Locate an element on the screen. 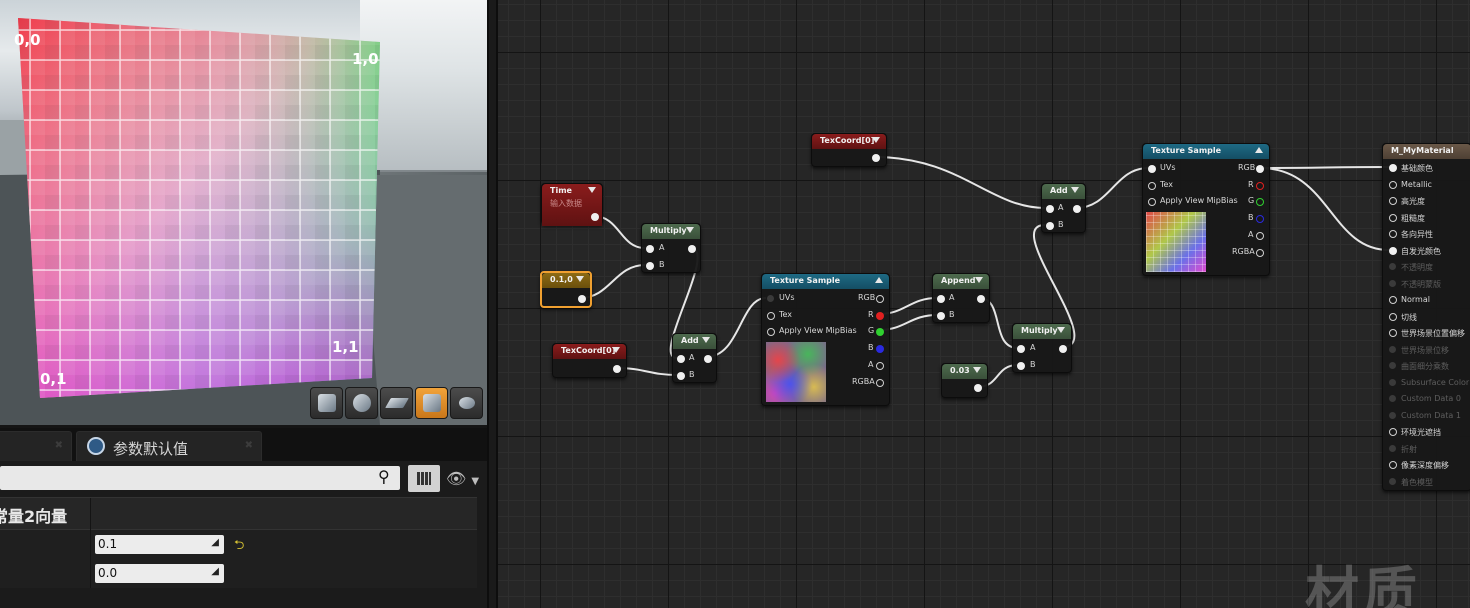 The height and width of the screenshot is (608, 1470). node-texture-sample-1-header: Texture Sample is located at coordinates (825, 281).